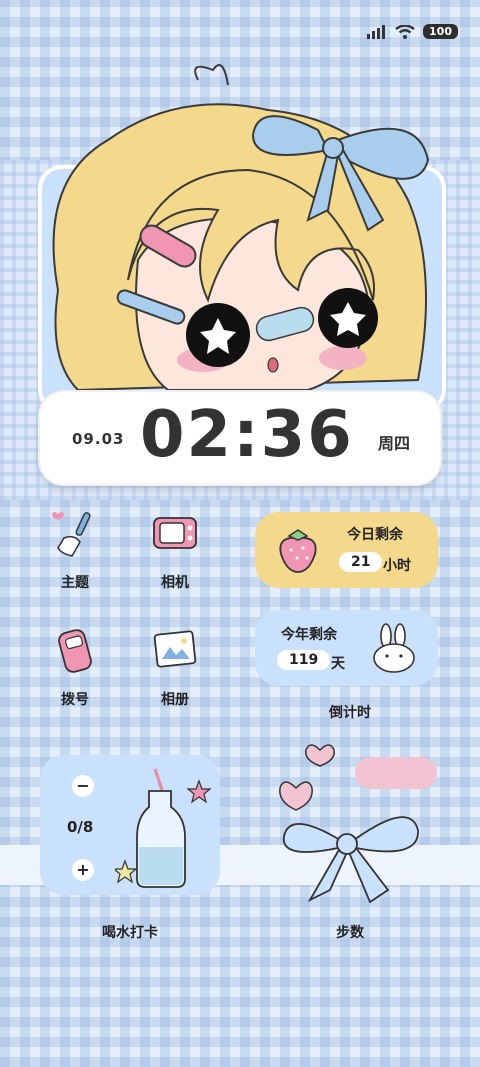 The height and width of the screenshot is (1067, 480). Describe the element at coordinates (350, 933) in the screenshot. I see `steps-label: 步数` at that location.